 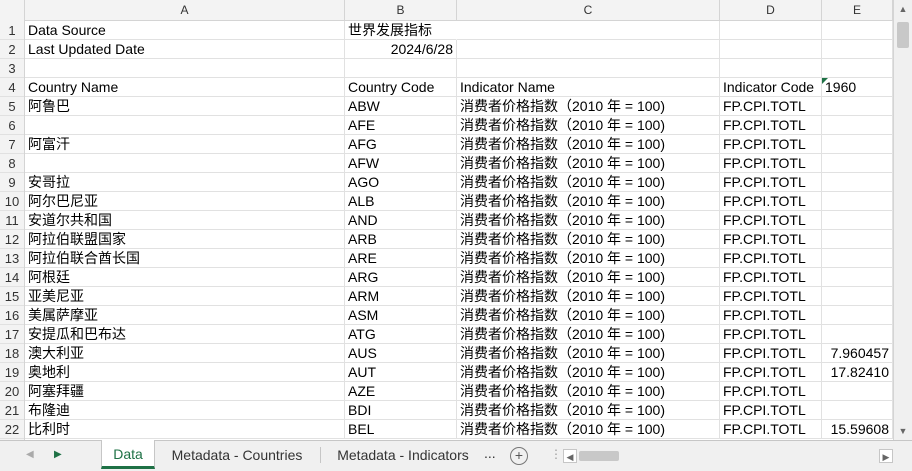 What do you see at coordinates (886, 456) in the screenshot?
I see `scroll-right-icon: ▶` at bounding box center [886, 456].